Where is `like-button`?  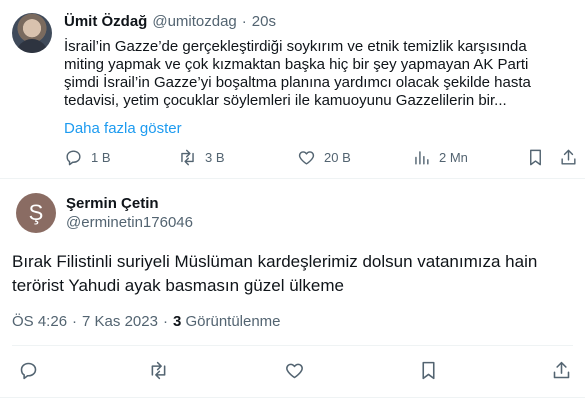 like-button is located at coordinates (294, 370).